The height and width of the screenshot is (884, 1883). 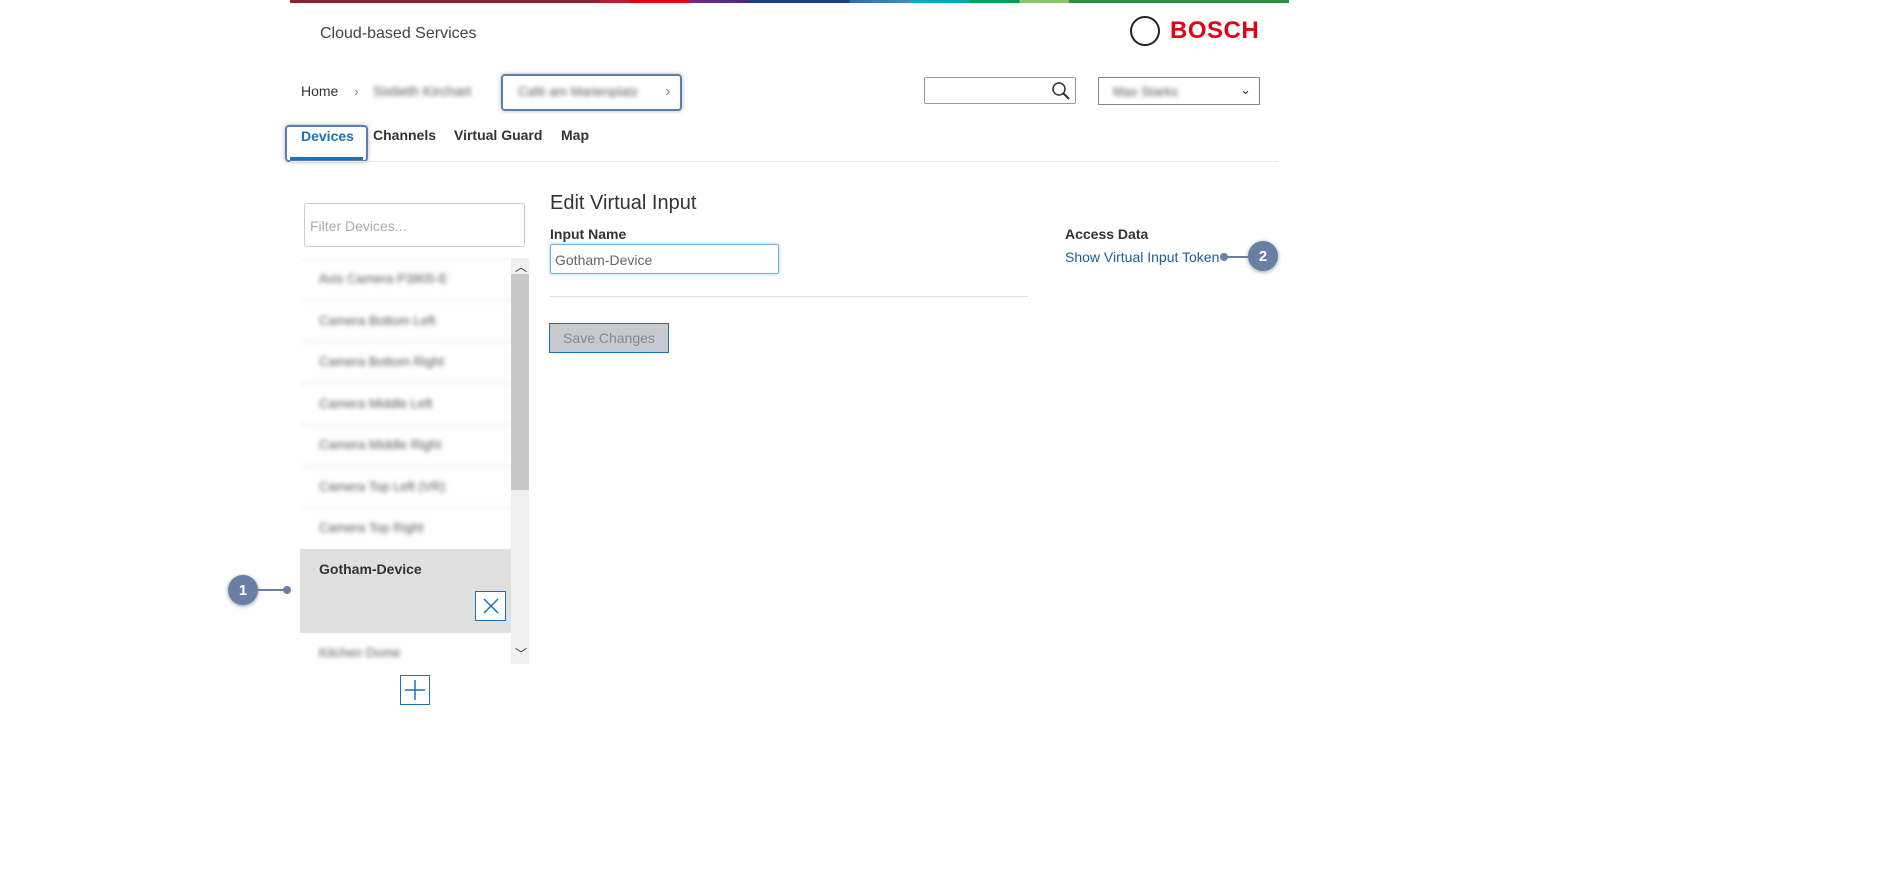 What do you see at coordinates (588, 234) in the screenshot?
I see `input-name-label: Input Name` at bounding box center [588, 234].